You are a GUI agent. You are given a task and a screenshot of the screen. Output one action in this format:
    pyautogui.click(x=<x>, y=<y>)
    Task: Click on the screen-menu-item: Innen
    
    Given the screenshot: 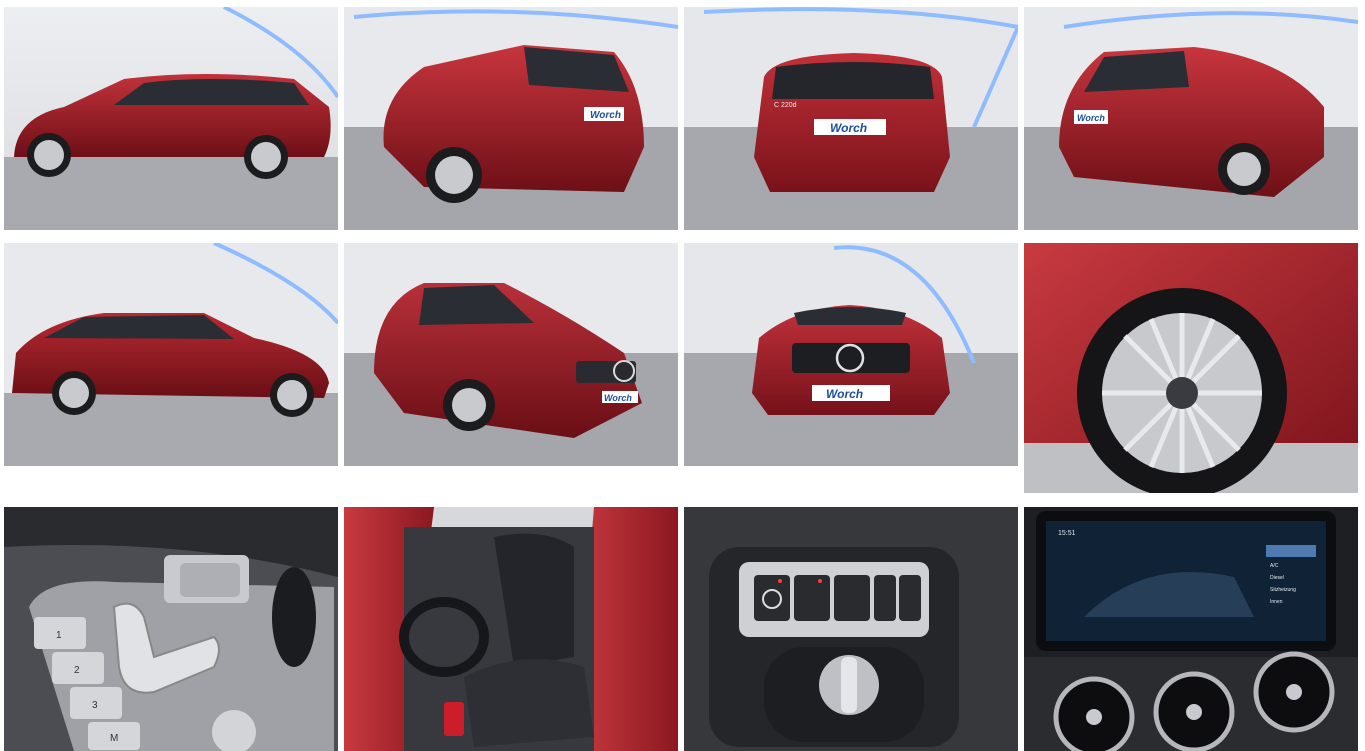 What is the action you would take?
    pyautogui.click(x=1276, y=602)
    